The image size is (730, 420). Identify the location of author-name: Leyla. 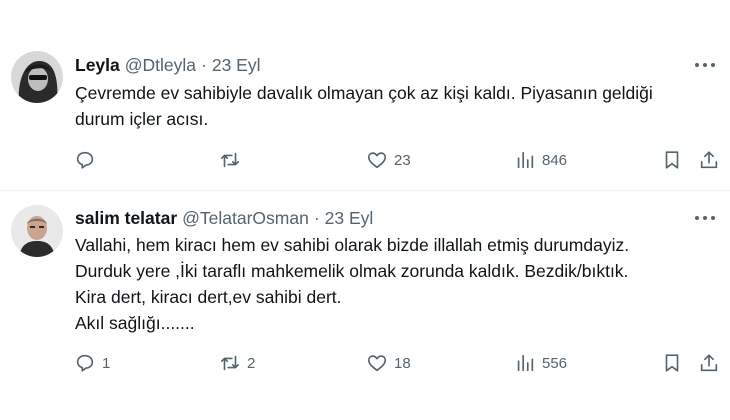
(97, 65).